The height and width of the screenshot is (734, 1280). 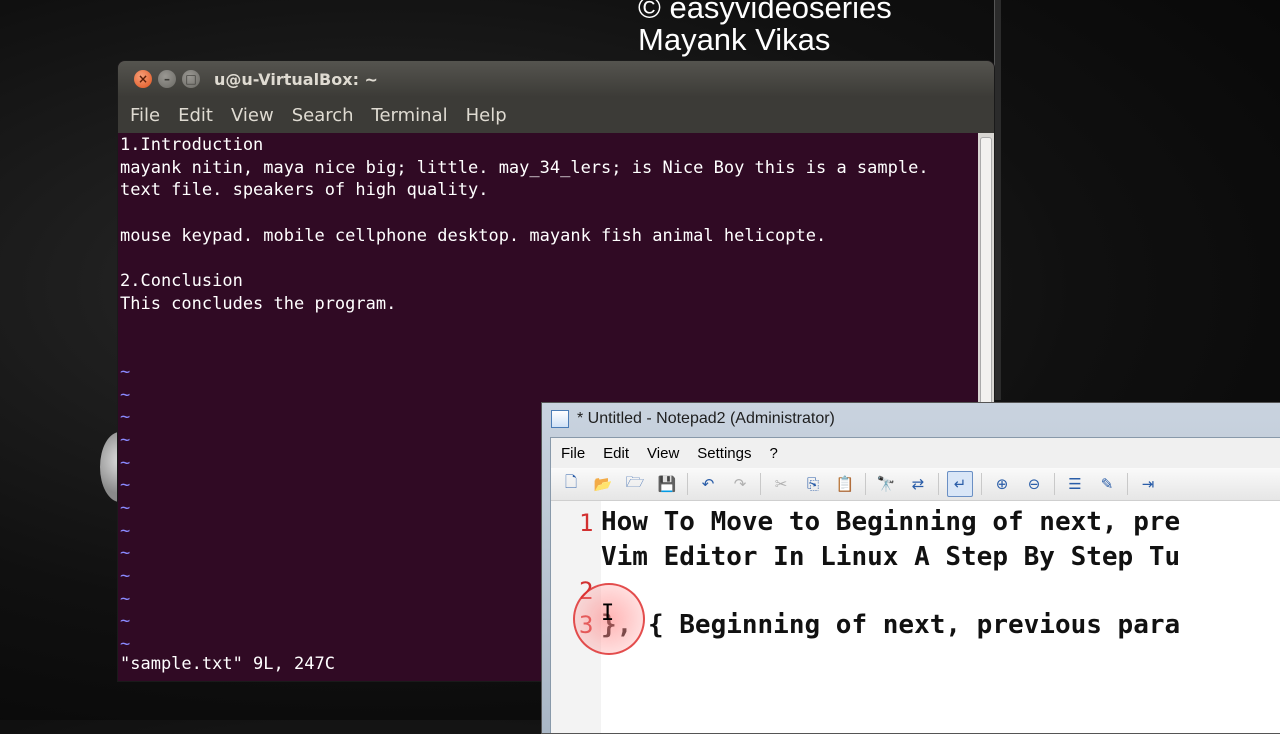 What do you see at coordinates (560, 419) in the screenshot?
I see `notepad-app-icon` at bounding box center [560, 419].